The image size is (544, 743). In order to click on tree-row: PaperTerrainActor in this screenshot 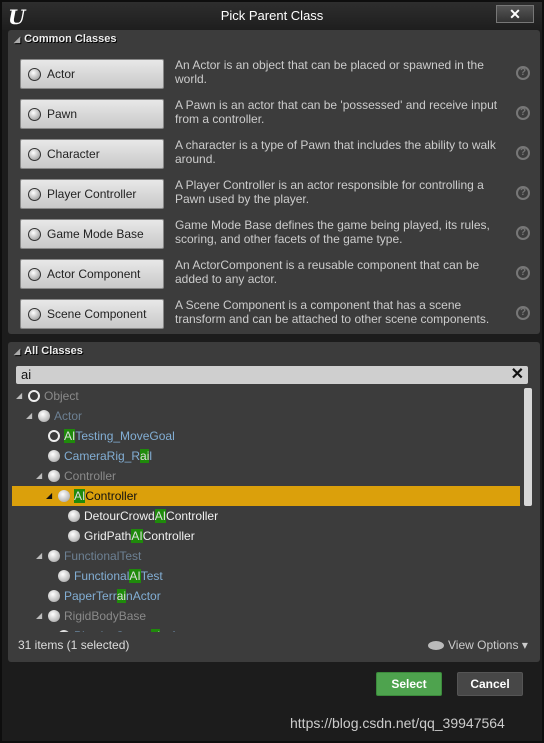, I will do `click(266, 596)`.